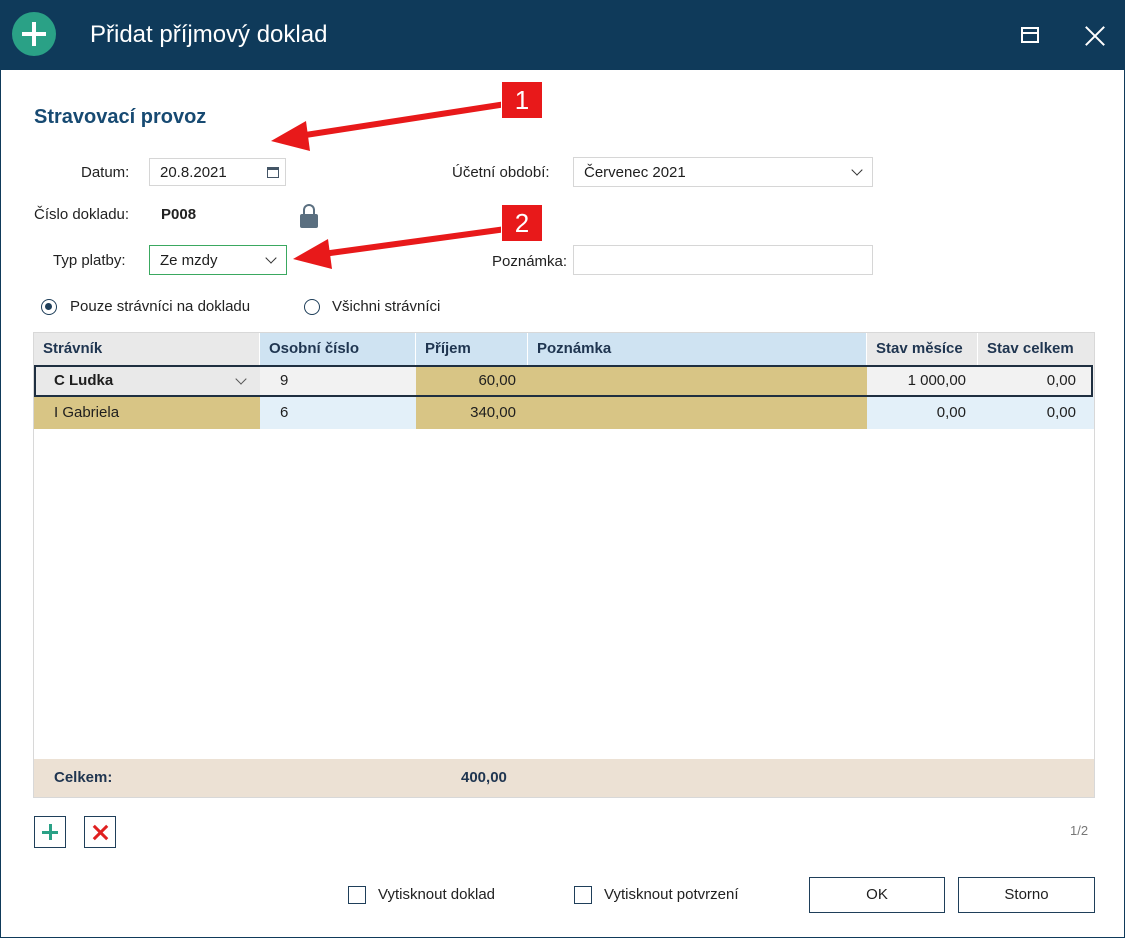 The image size is (1125, 938). I want to click on annotation-arrows, so click(389, 185).